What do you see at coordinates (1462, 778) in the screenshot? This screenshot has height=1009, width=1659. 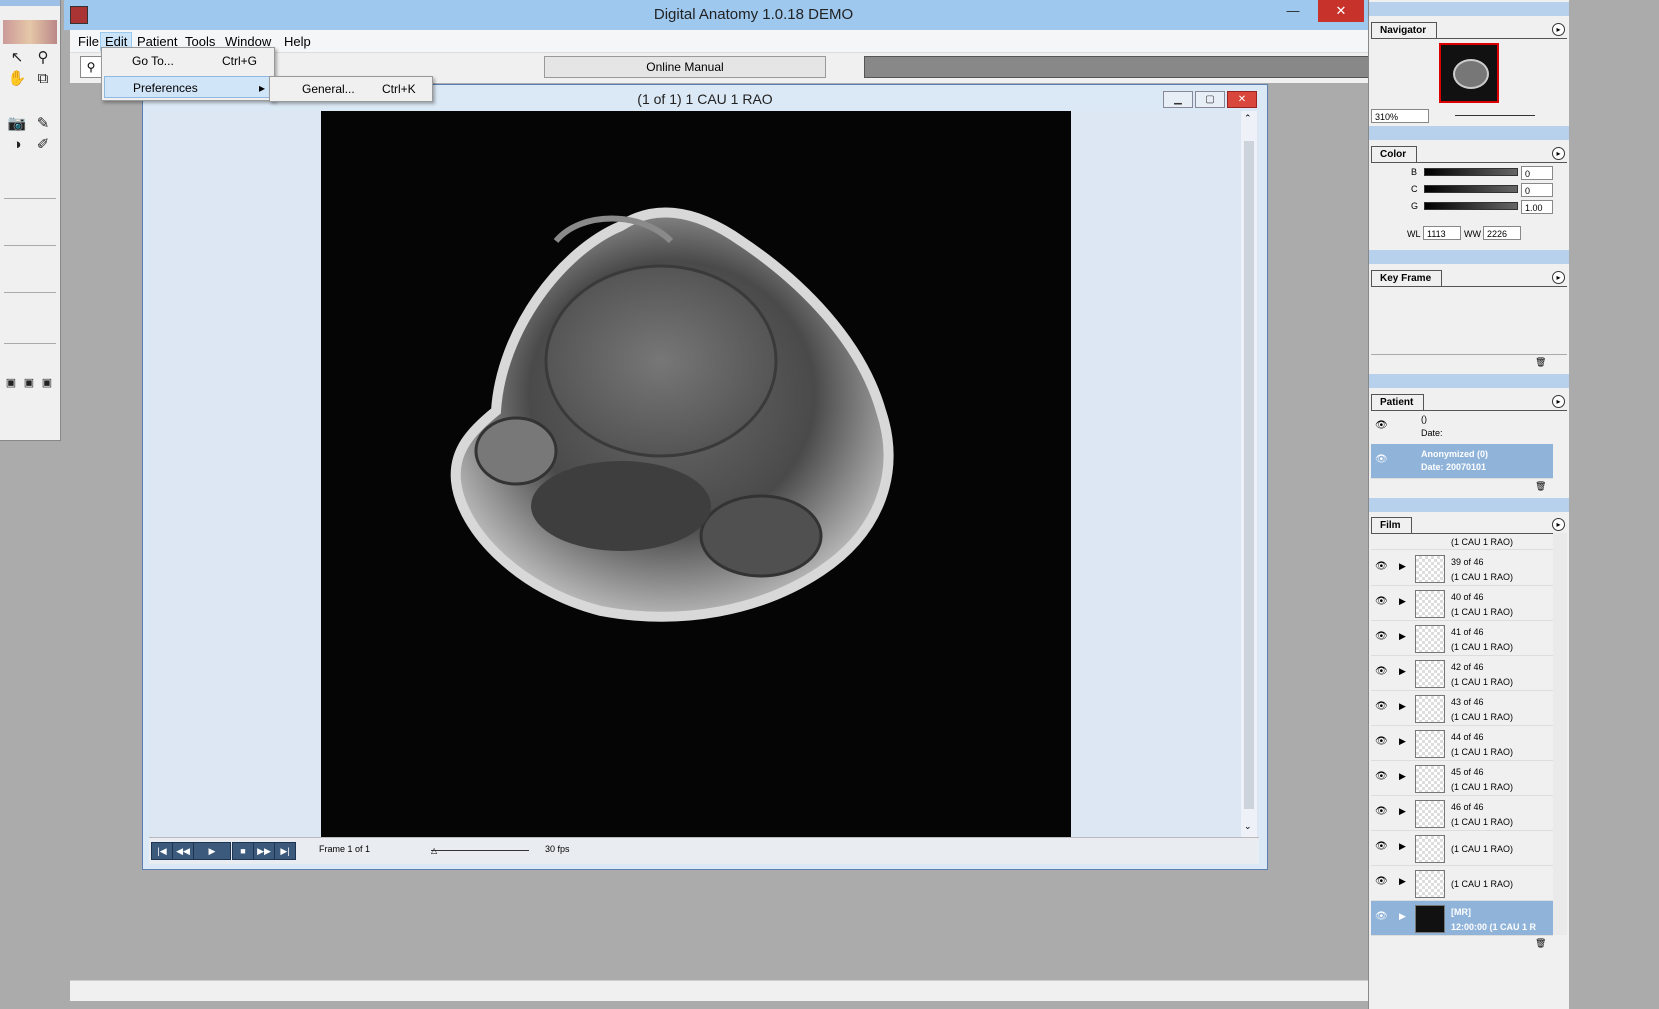 I see `film-row: 👁 ▶ 45 of 46 (1 CAU 1 RAO)` at bounding box center [1462, 778].